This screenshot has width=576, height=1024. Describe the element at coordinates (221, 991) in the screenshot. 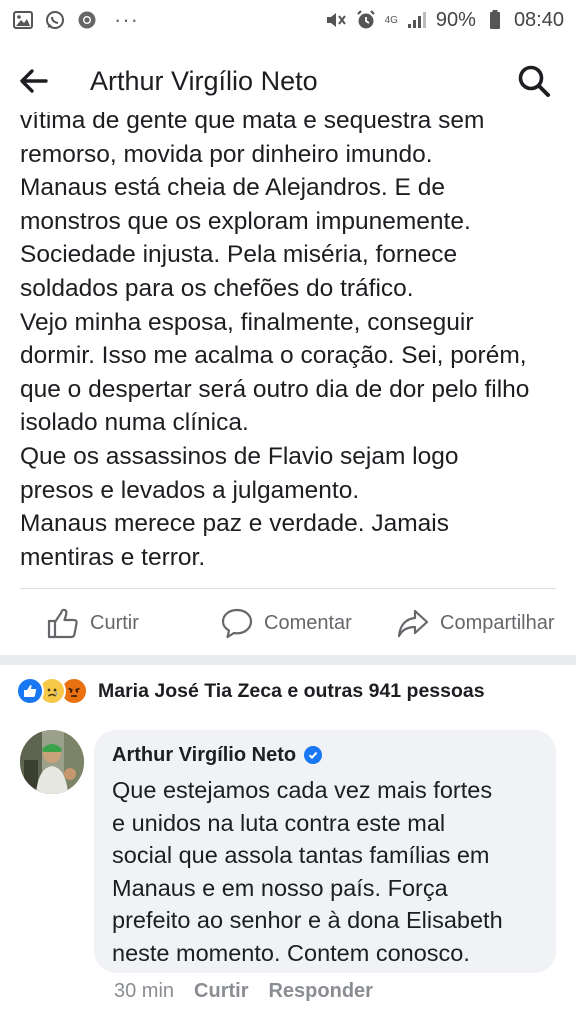

I see `comment-like-button: Curtir` at that location.